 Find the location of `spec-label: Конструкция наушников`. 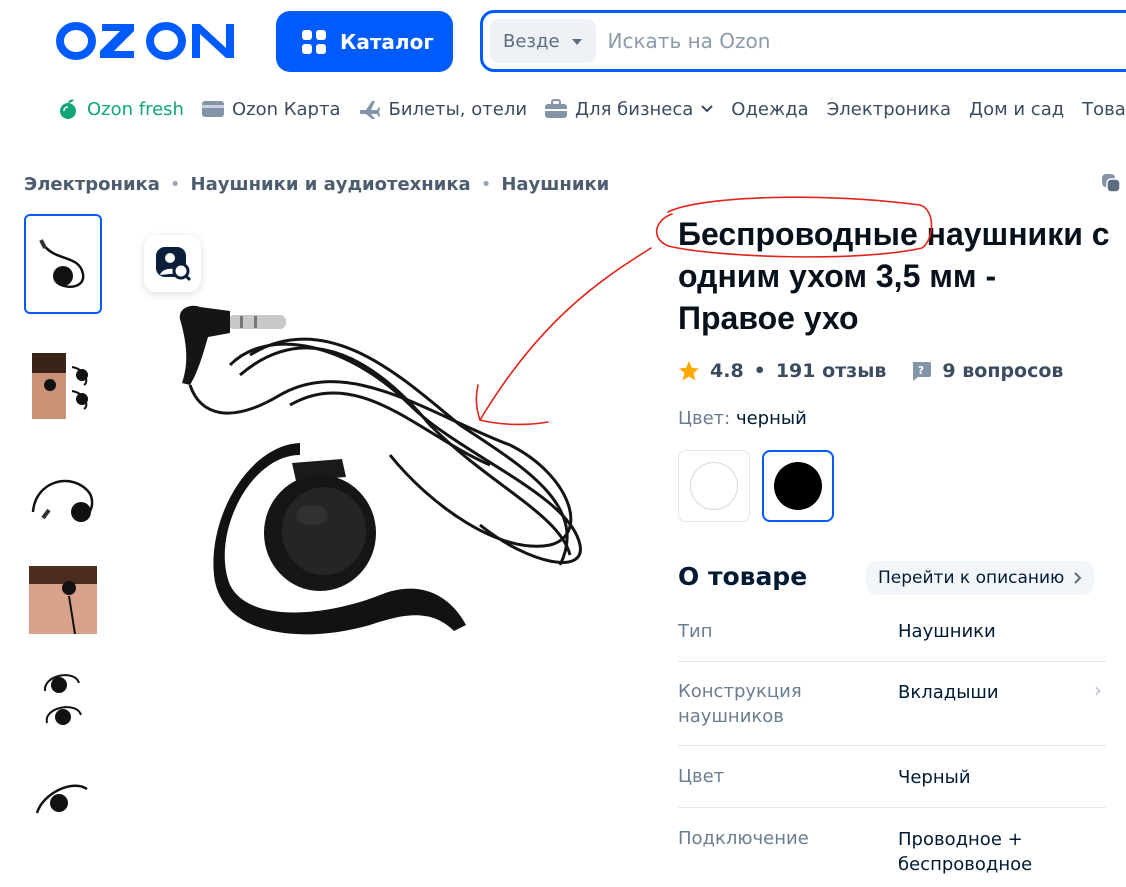

spec-label: Конструкция наушников is located at coordinates (740, 704).